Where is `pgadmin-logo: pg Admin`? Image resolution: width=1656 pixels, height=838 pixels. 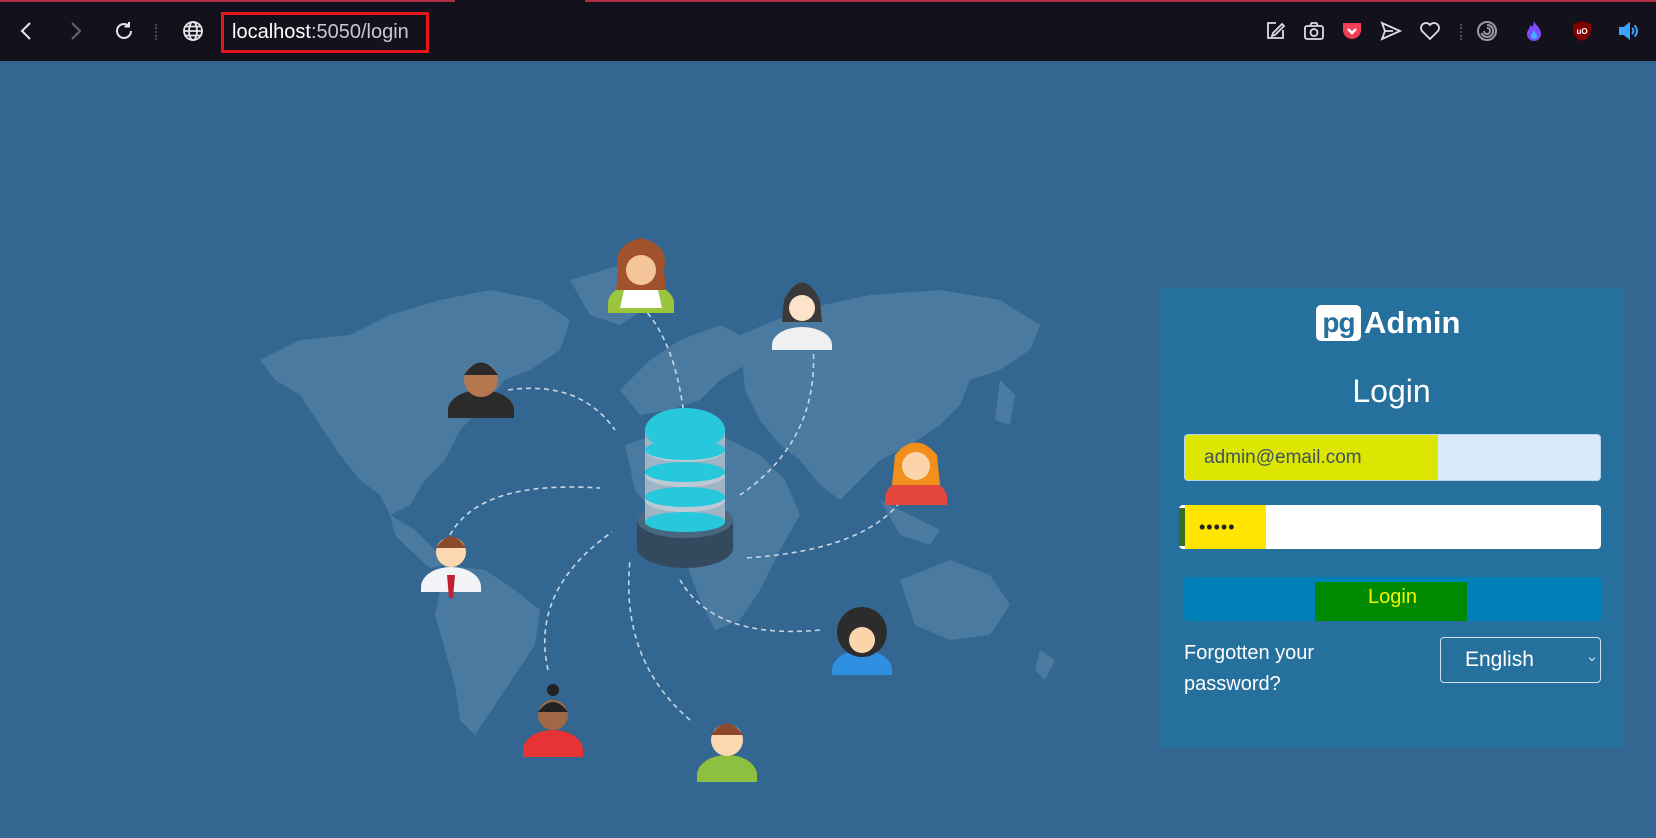
pgadmin-logo: pg Admin is located at coordinates (1388, 323).